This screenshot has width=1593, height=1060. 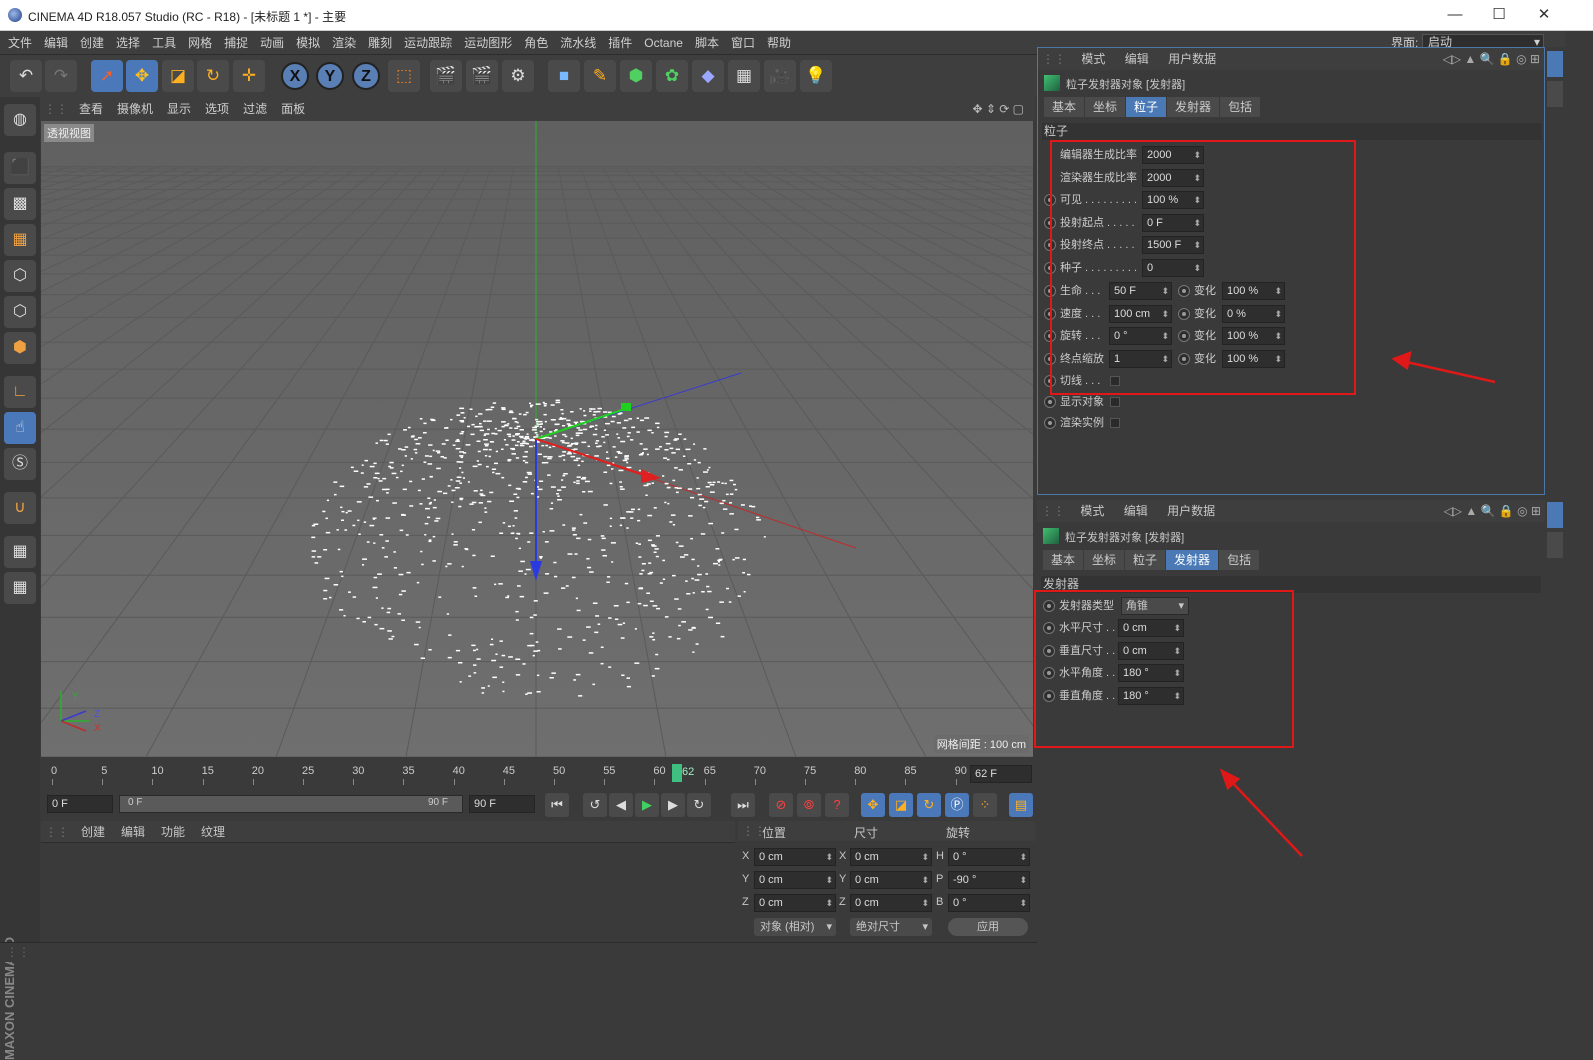 I want to click on attr-tab-3: 发射器, so click(x=1193, y=107).